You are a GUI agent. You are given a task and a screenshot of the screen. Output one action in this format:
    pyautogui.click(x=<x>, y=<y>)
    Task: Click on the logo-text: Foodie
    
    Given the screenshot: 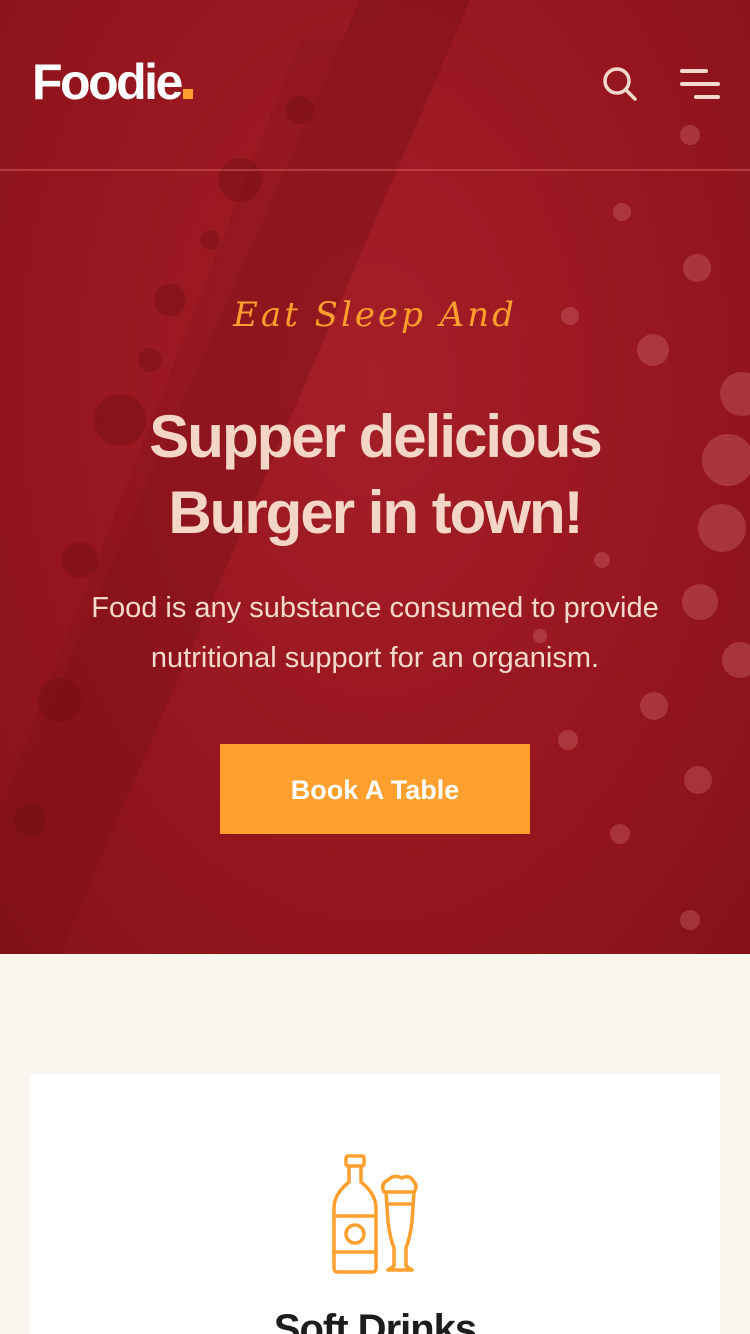 What is the action you would take?
    pyautogui.click(x=107, y=82)
    